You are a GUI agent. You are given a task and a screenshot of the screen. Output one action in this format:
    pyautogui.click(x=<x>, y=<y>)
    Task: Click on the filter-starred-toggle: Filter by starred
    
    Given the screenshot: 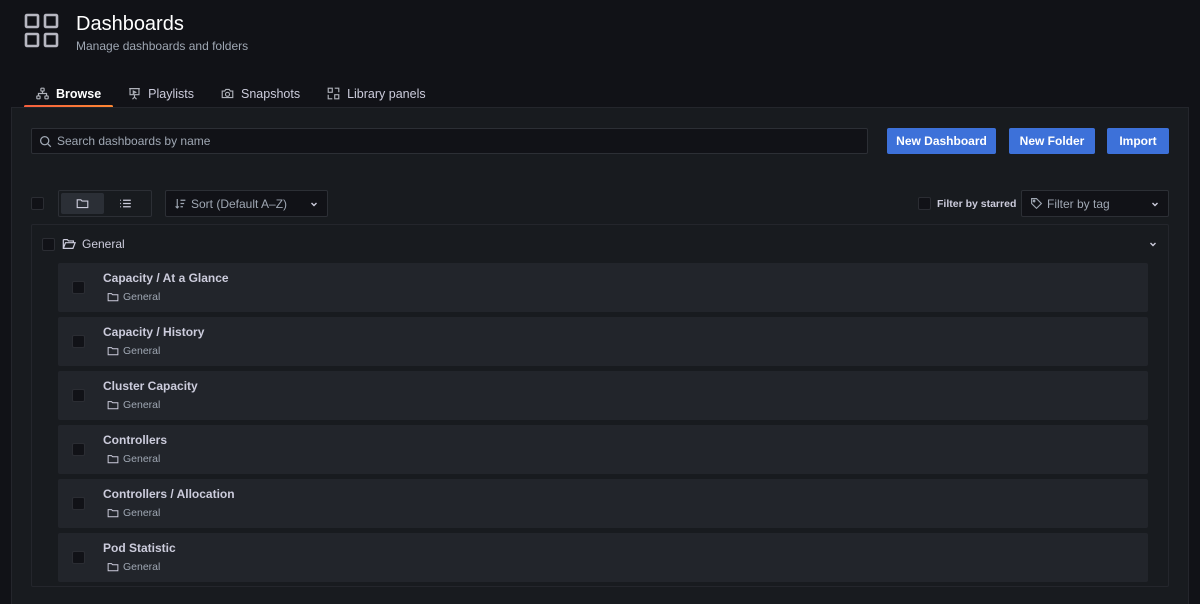 What is the action you would take?
    pyautogui.click(x=967, y=203)
    